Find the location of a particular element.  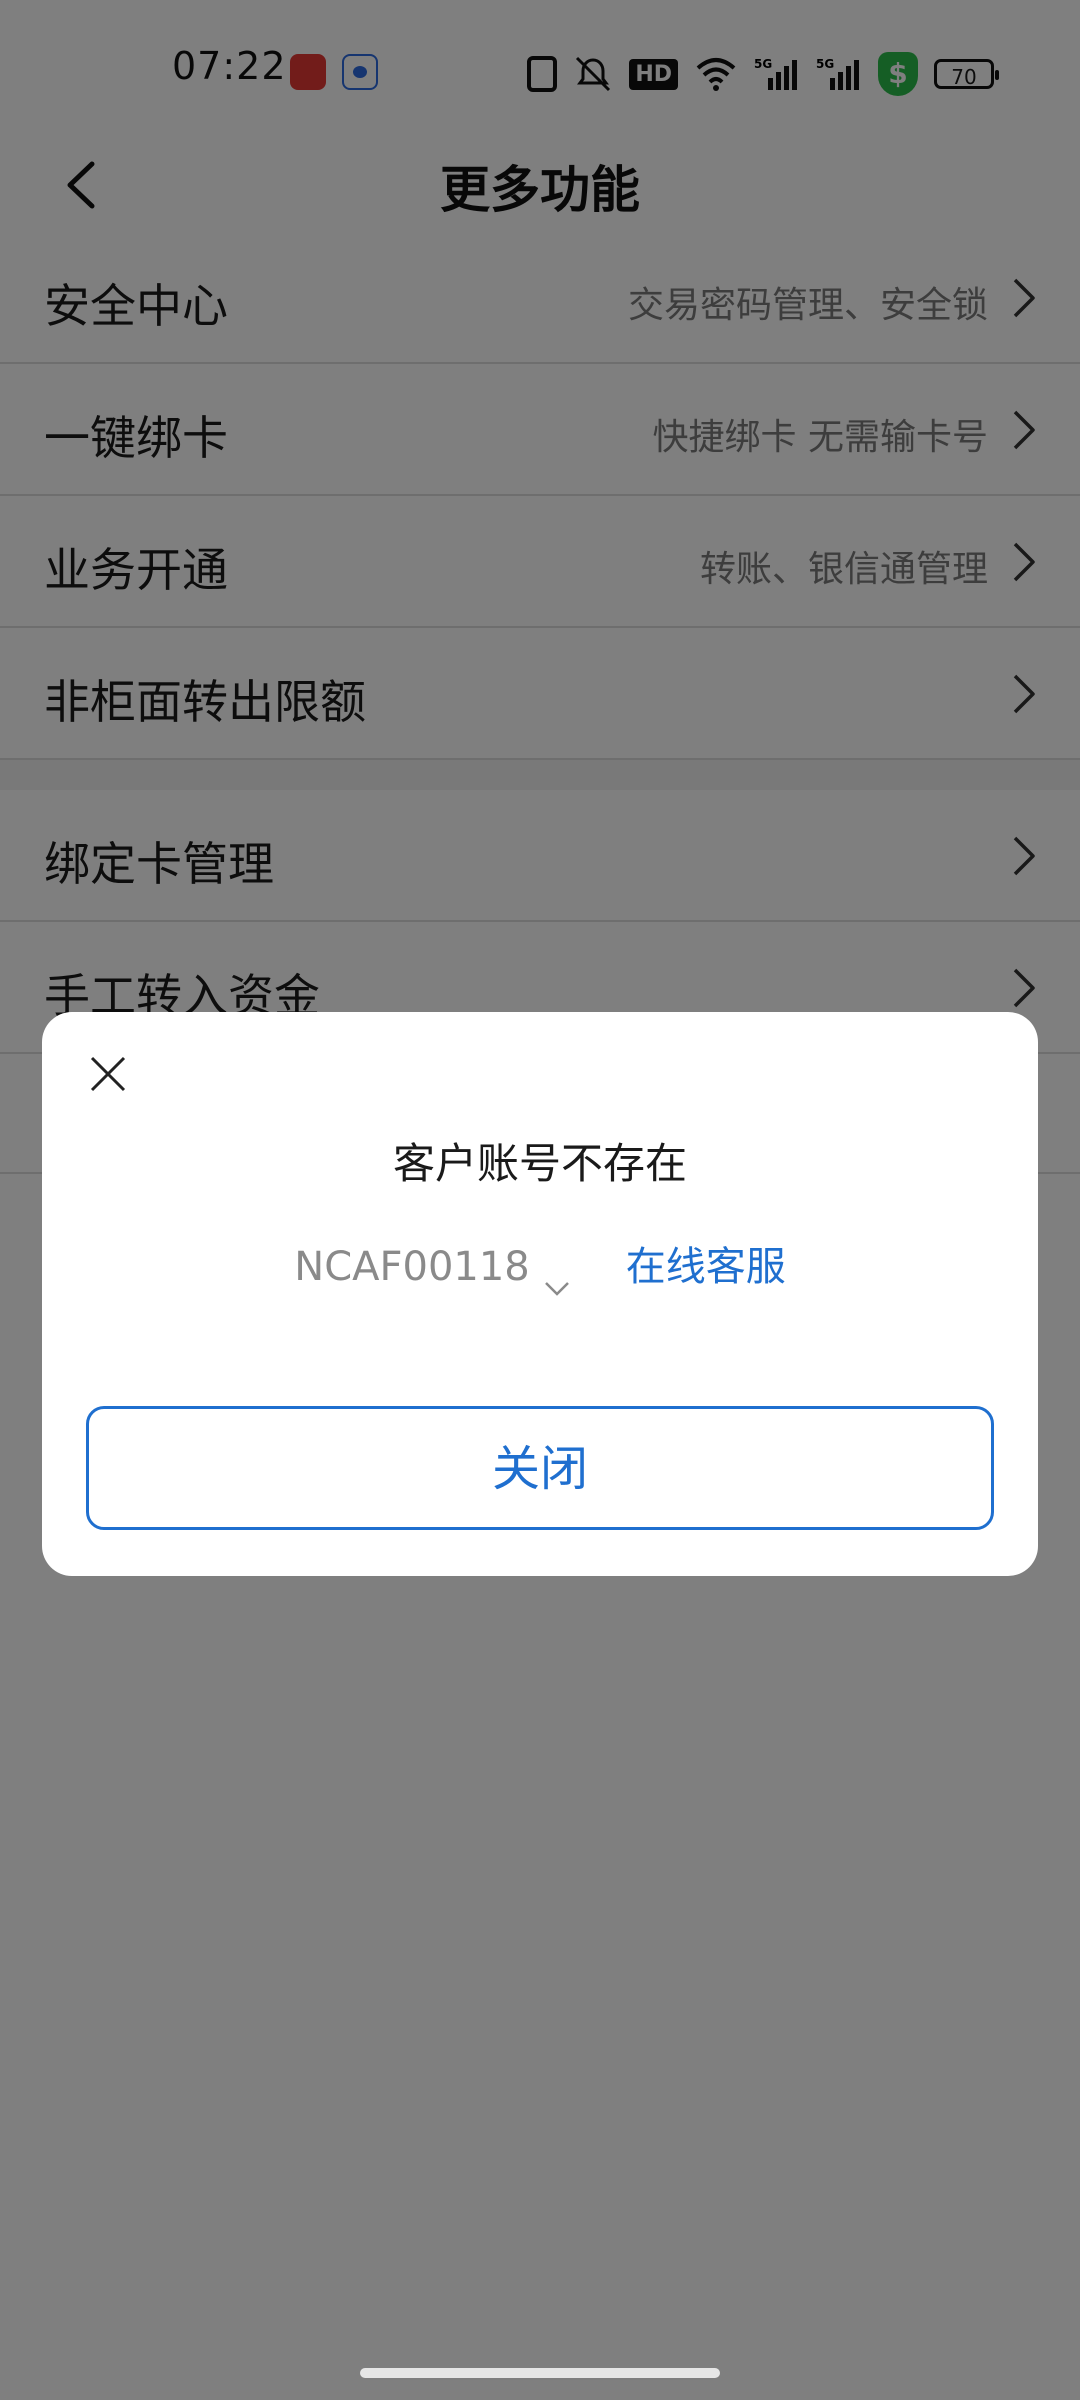

dialog-message: 客户账号不存在 is located at coordinates (539, 1163).